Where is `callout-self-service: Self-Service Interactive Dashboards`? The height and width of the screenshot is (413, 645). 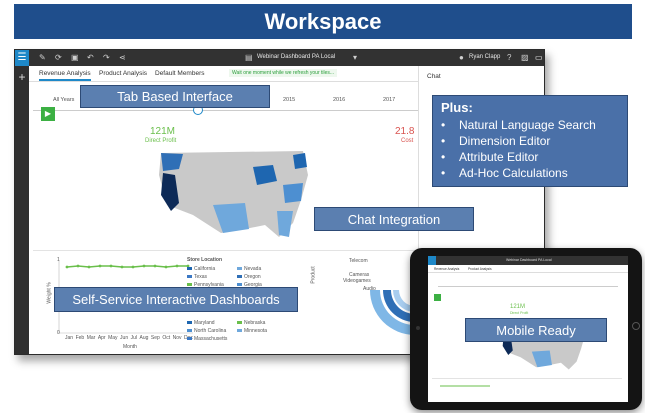
callout-self-service: Self-Service Interactive Dashboards is located at coordinates (176, 299).